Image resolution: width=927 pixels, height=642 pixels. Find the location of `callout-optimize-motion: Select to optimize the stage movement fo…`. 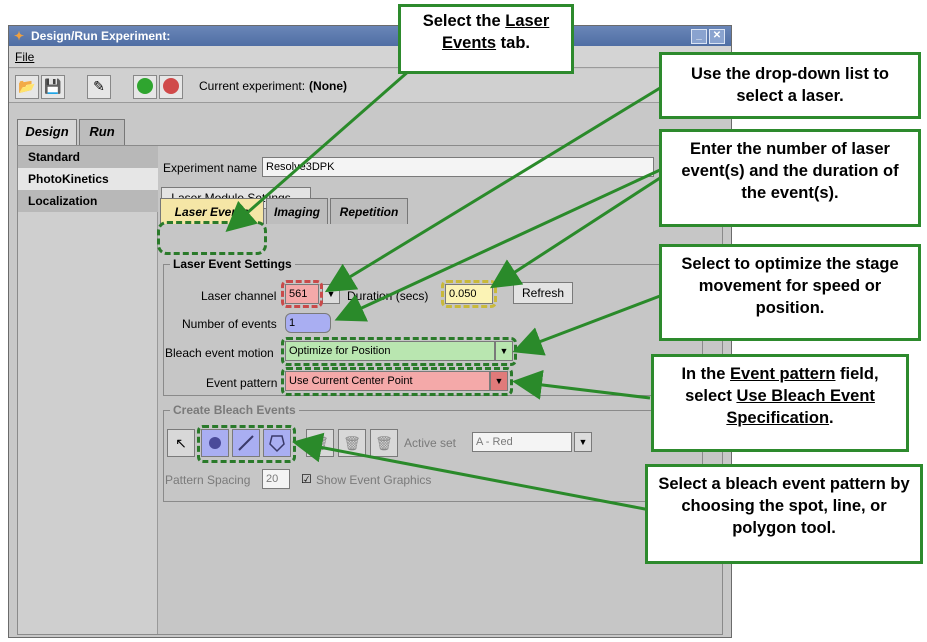

callout-optimize-motion: Select to optimize the stage movement fo… is located at coordinates (790, 292).